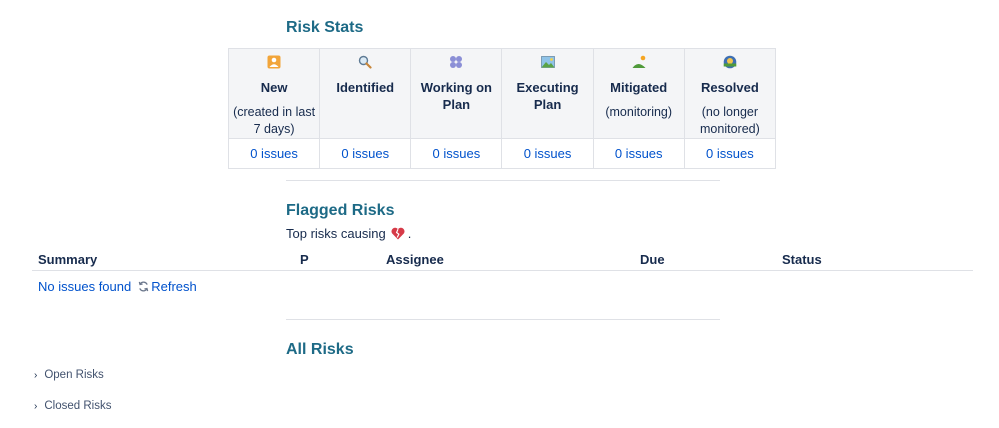 This screenshot has width=999, height=428. I want to click on stat-count-identified: 0 issues, so click(365, 153).